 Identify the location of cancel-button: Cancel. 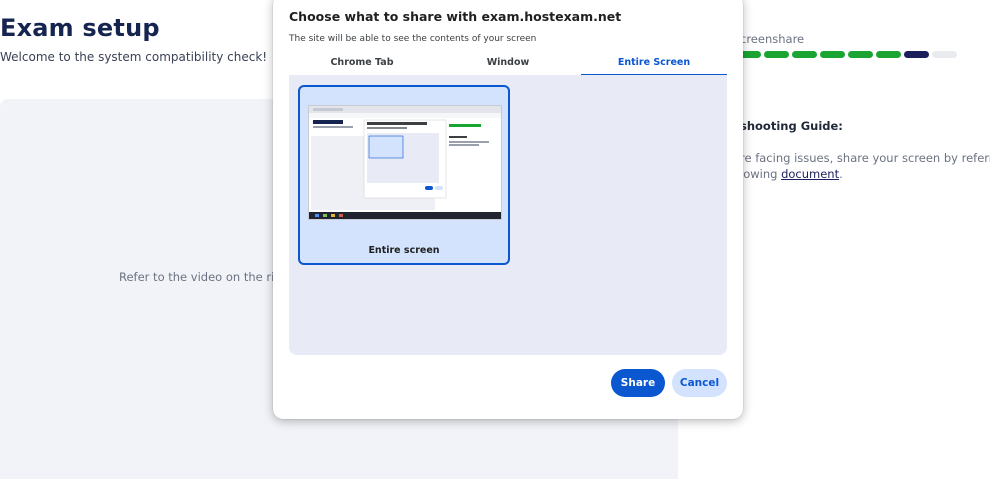
(699, 383).